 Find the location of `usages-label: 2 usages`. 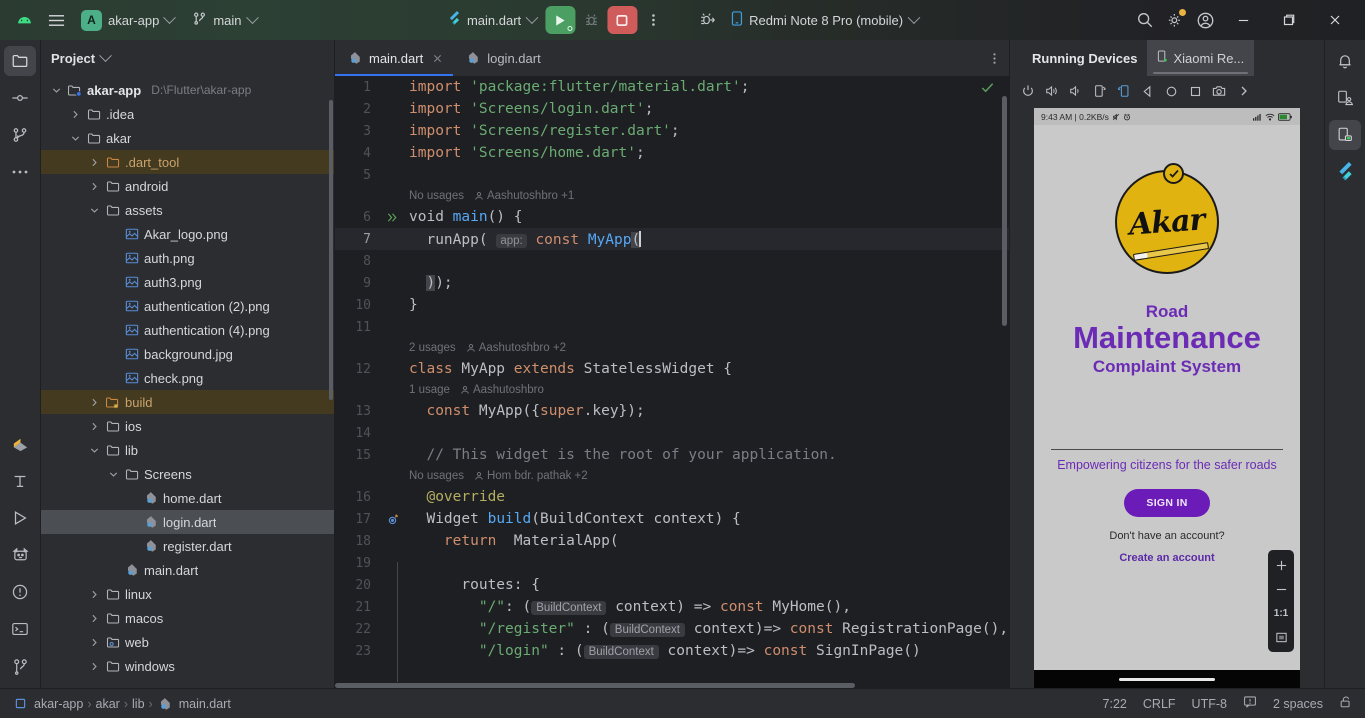

usages-label: 2 usages is located at coordinates (432, 348).